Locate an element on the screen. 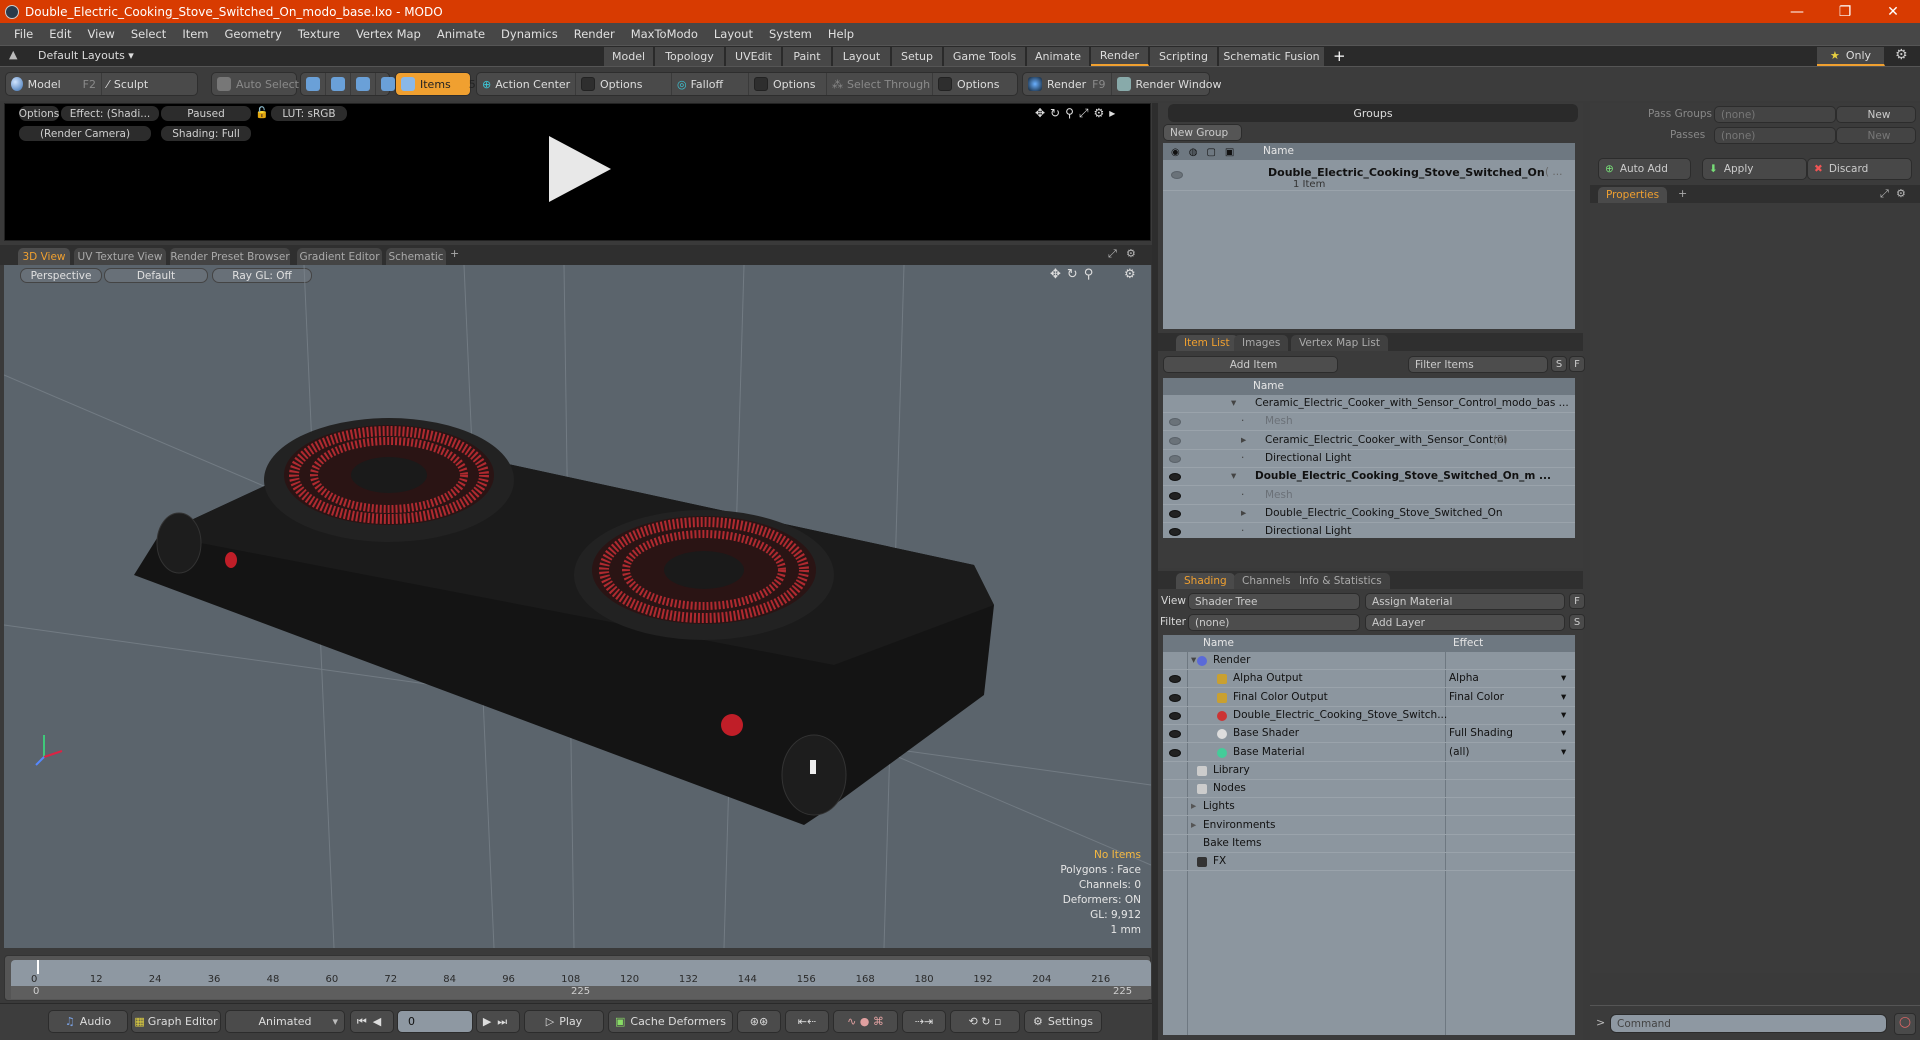  passes-dropdown: (none) is located at coordinates (1775, 135).